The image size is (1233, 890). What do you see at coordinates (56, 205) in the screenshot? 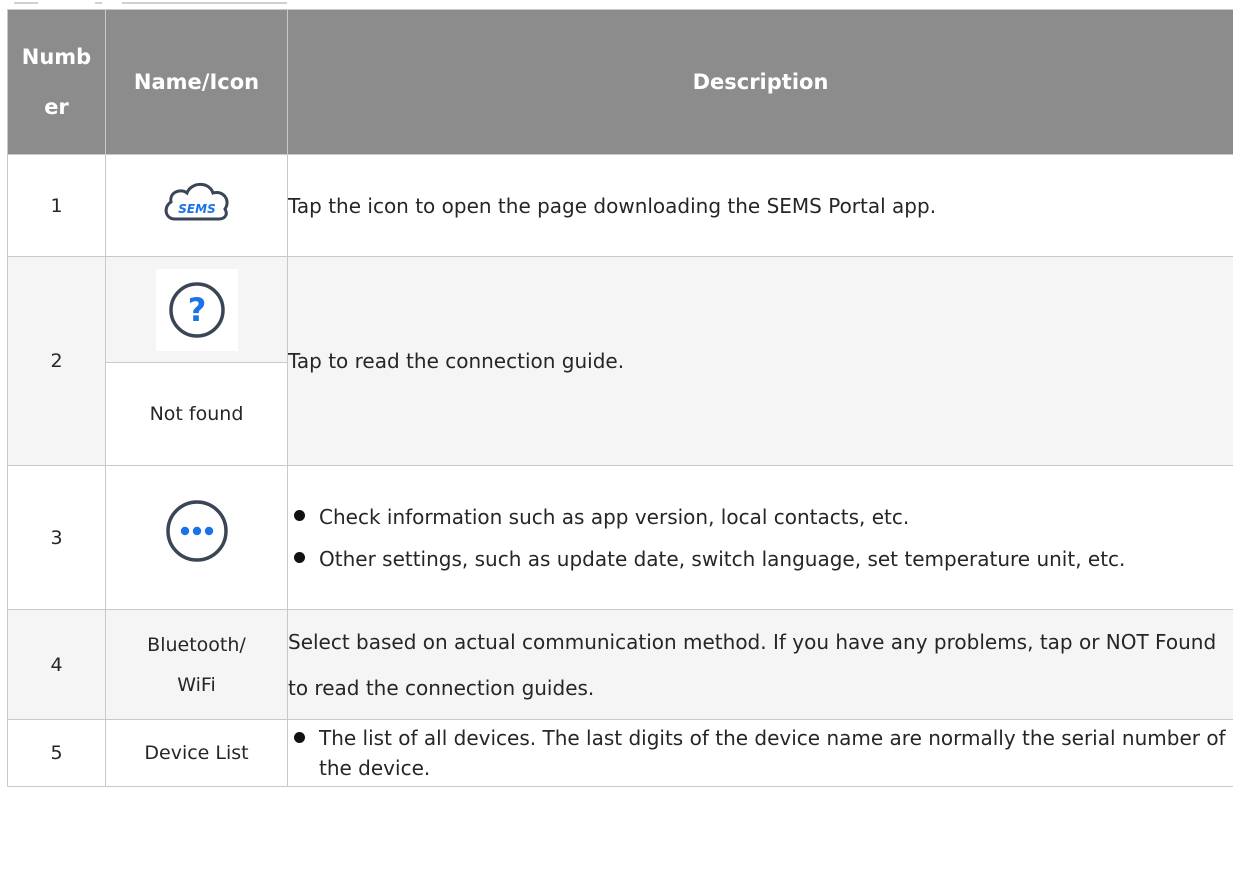
I see `row-number: 1` at bounding box center [56, 205].